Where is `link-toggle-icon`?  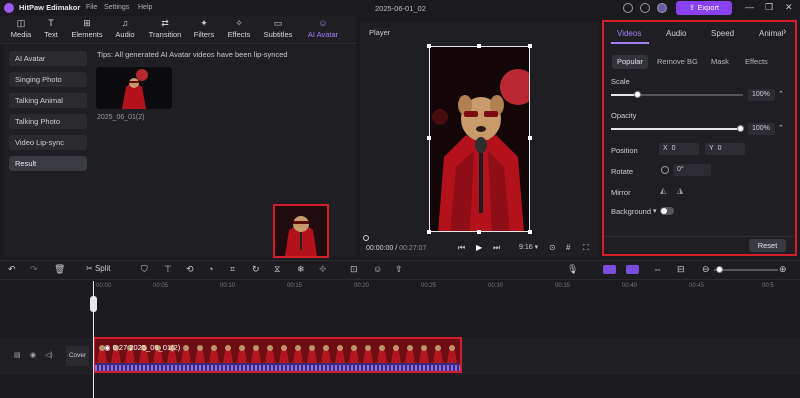 link-toggle-icon is located at coordinates (609, 269).